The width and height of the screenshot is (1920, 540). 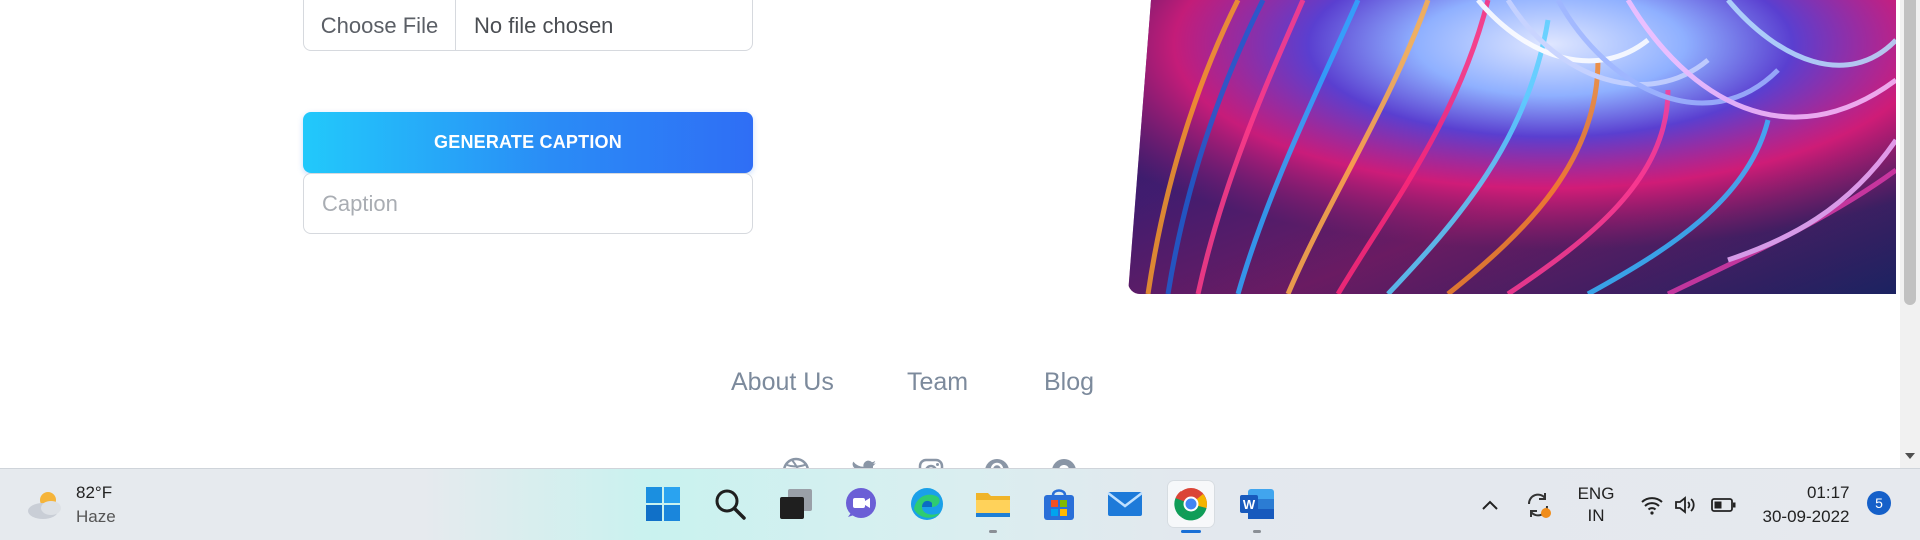 I want to click on caption-input, so click(x=528, y=203).